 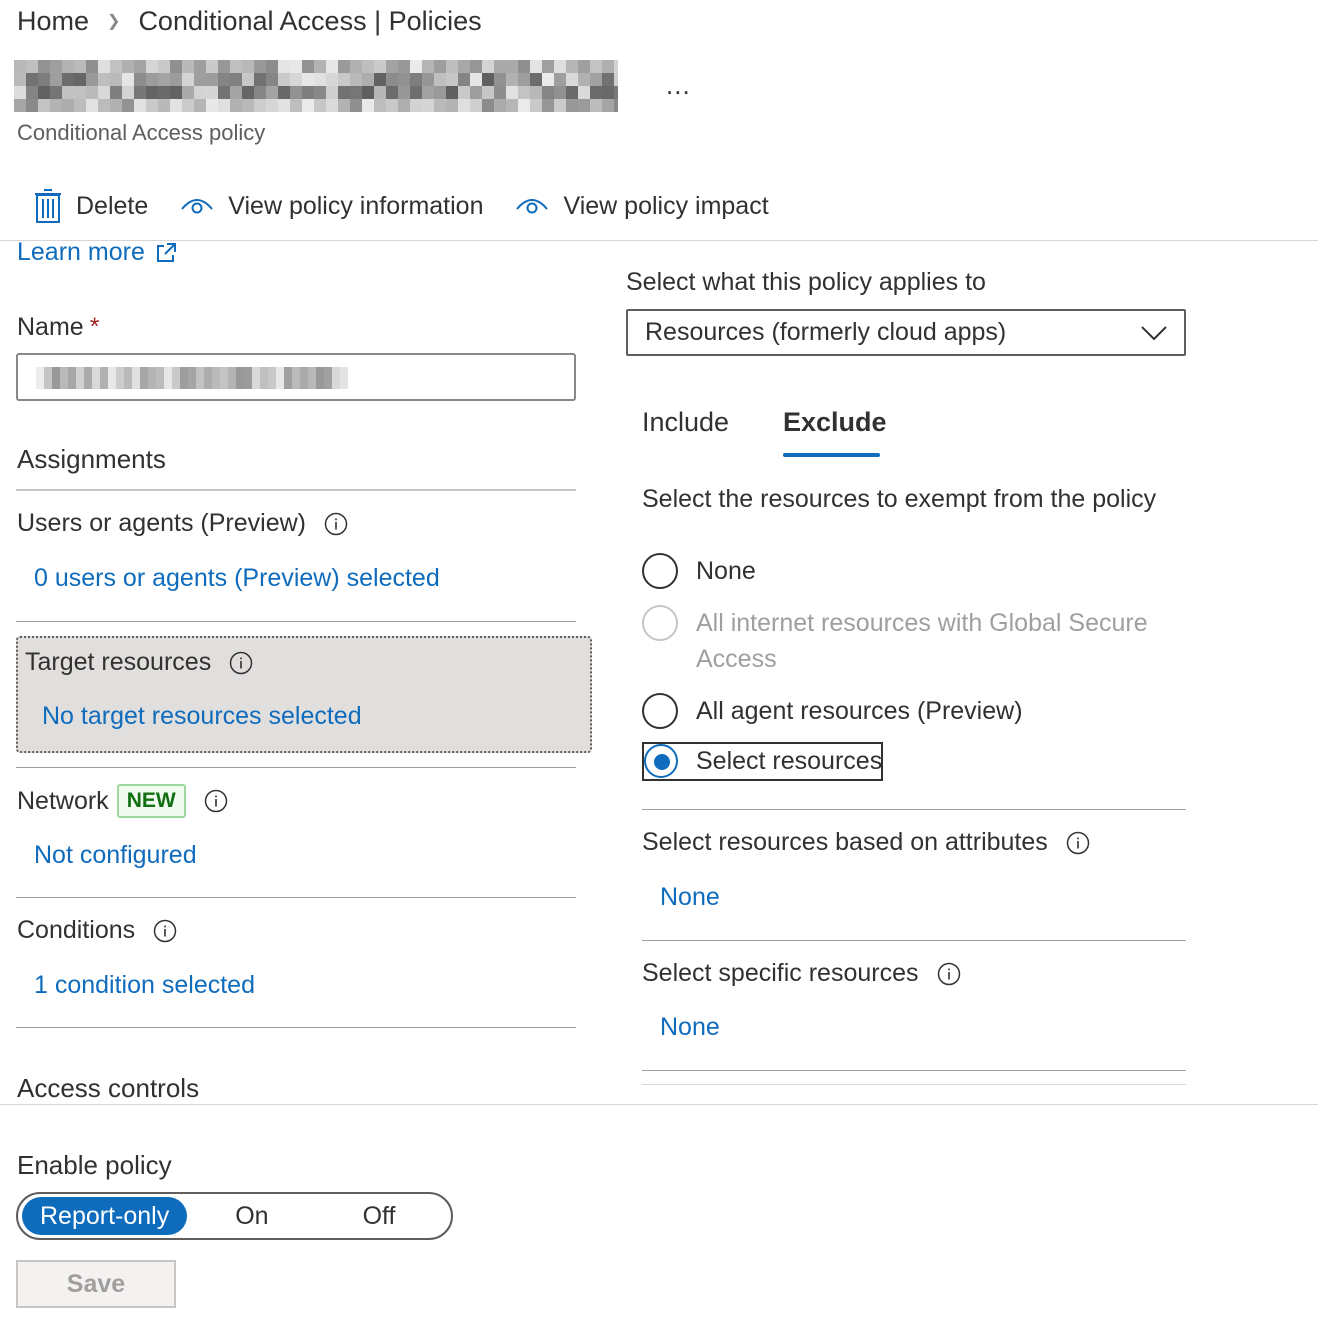 What do you see at coordinates (806, 282) in the screenshot?
I see `applies-to-label: Select what this policy applies to` at bounding box center [806, 282].